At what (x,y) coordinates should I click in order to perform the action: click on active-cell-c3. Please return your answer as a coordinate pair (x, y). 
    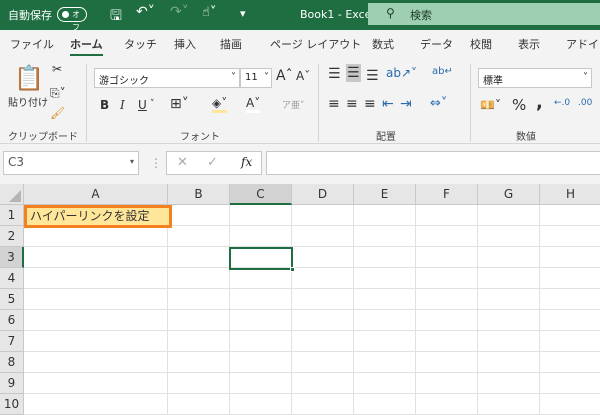
    Looking at the image, I should click on (262, 259).